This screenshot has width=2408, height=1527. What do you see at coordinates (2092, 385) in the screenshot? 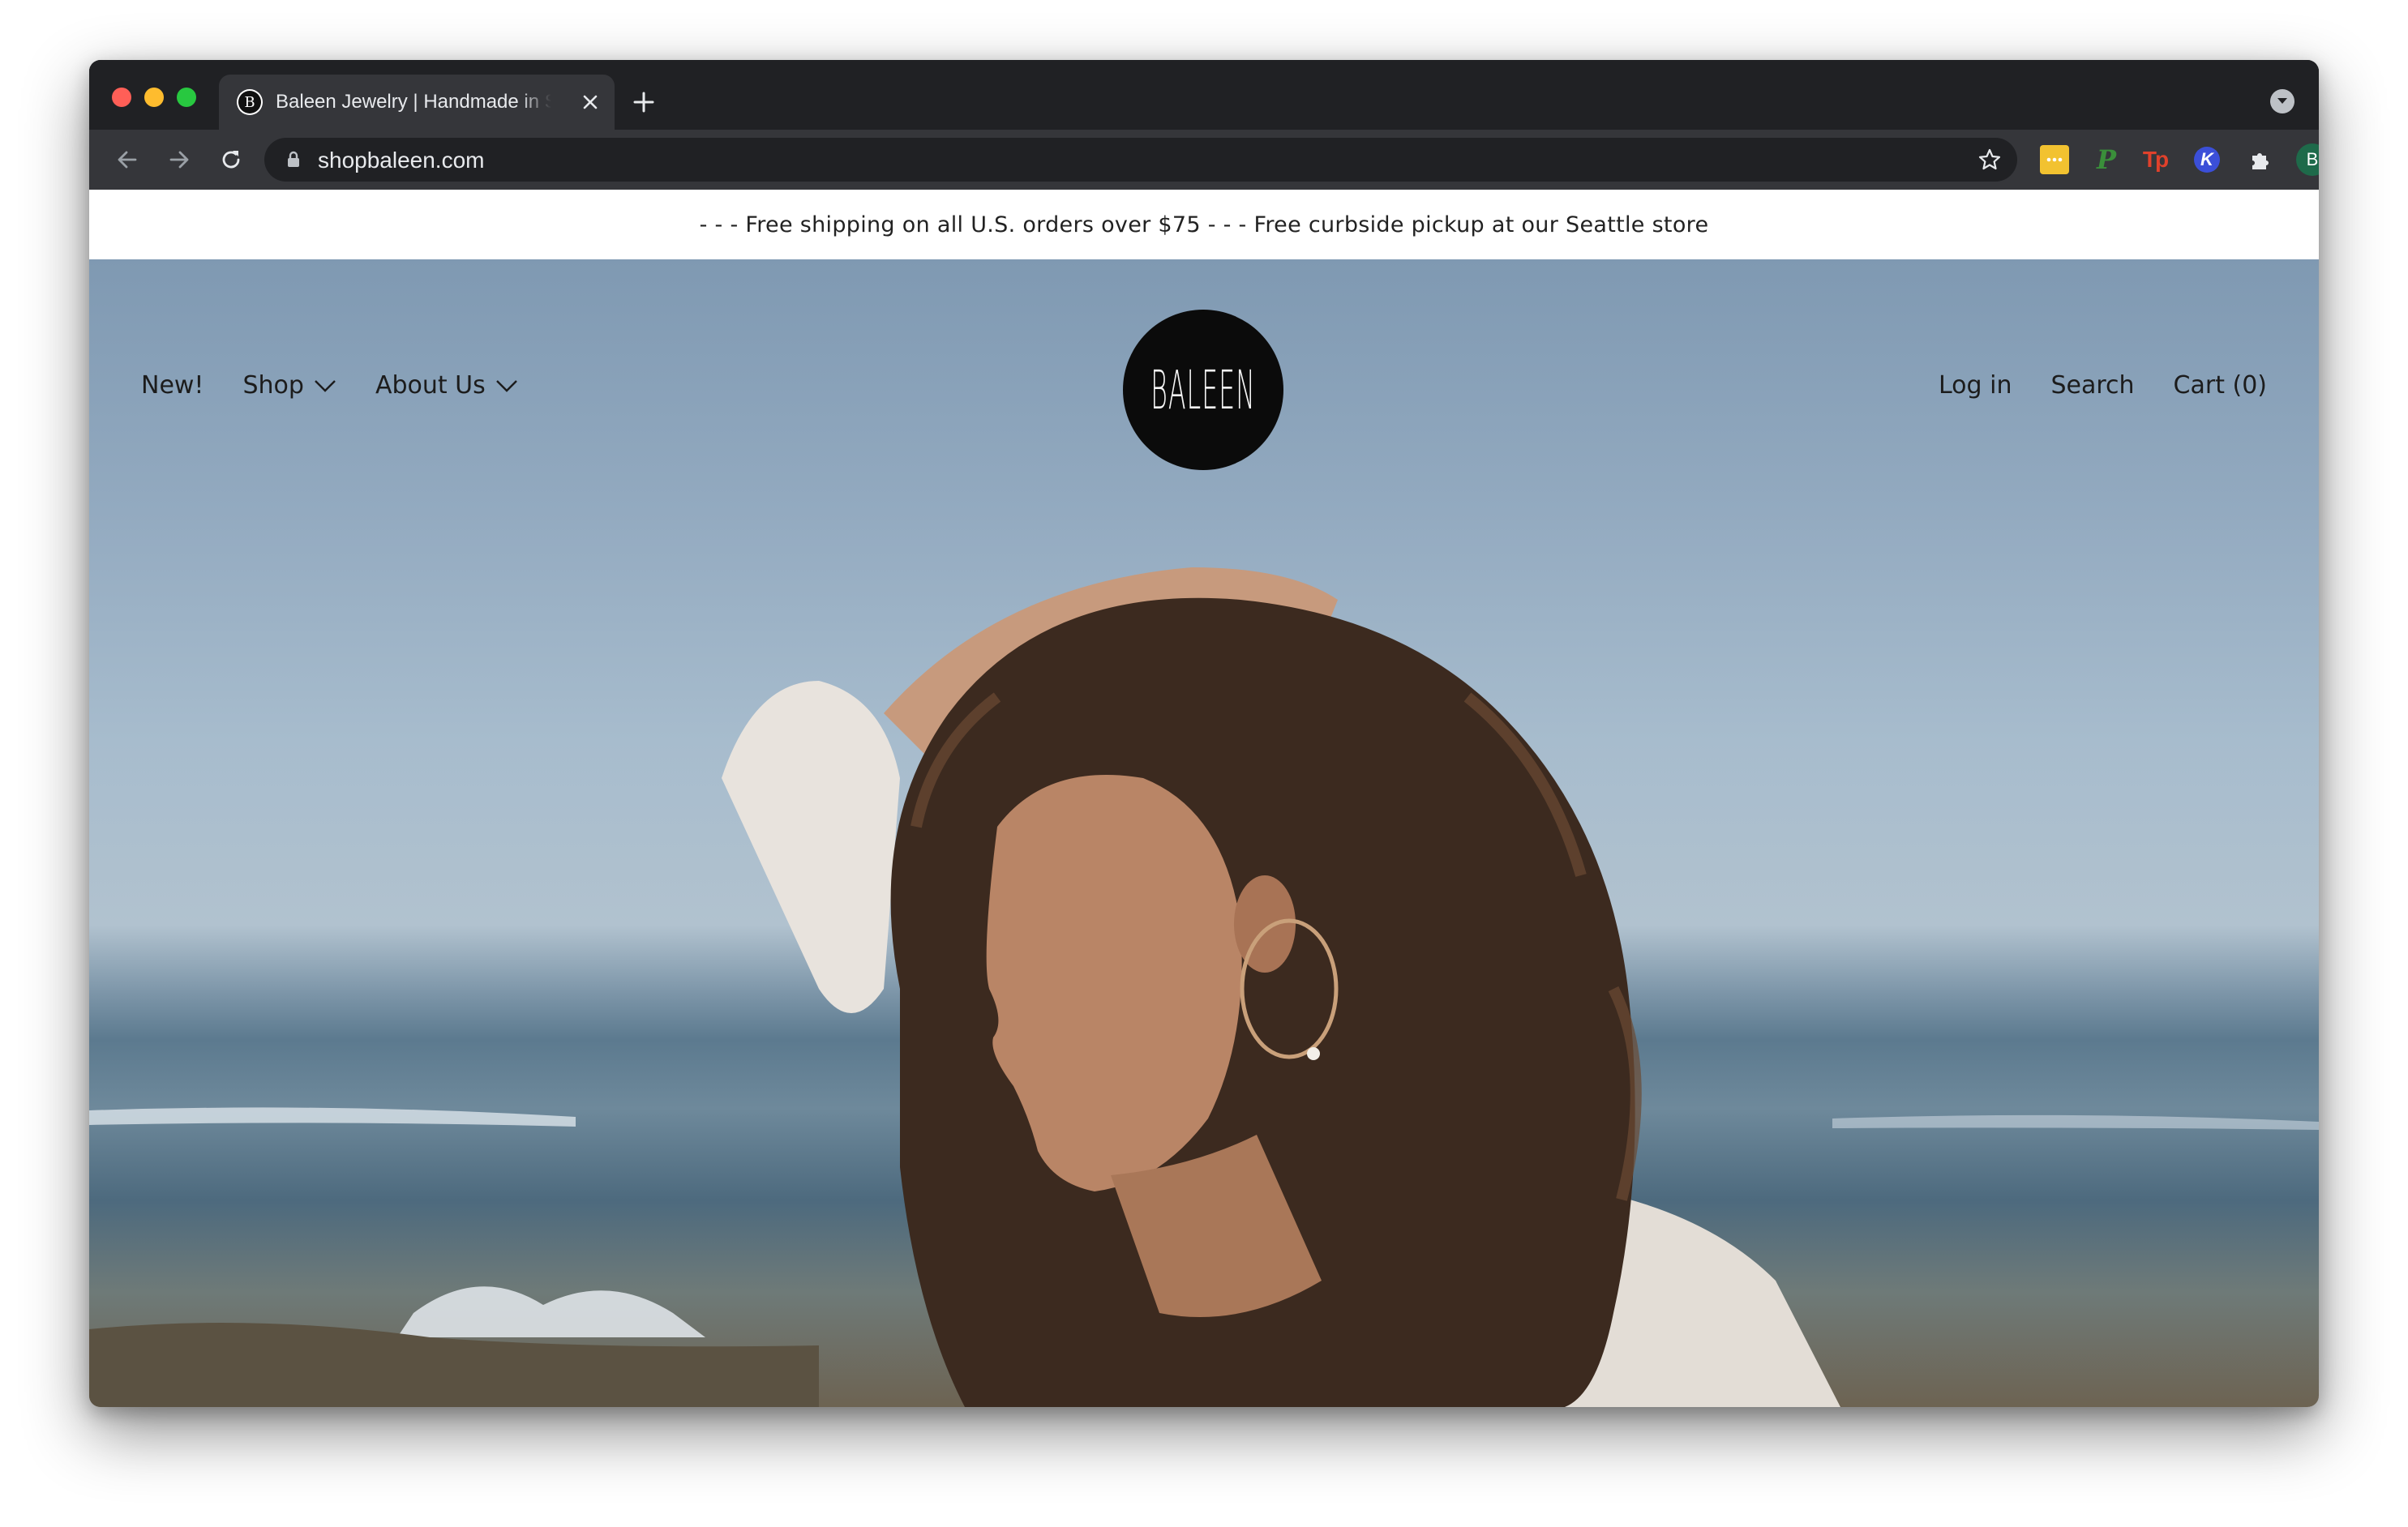
I see `search-link: Search` at bounding box center [2092, 385].